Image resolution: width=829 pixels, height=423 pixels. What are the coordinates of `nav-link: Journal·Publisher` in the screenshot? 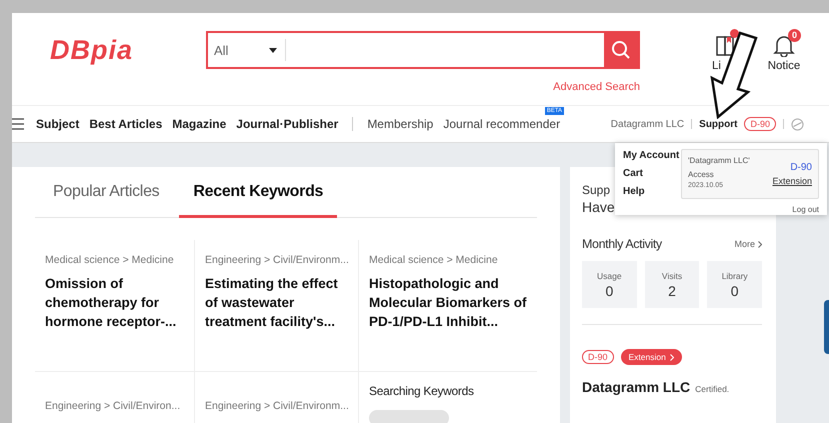 It's located at (287, 124).